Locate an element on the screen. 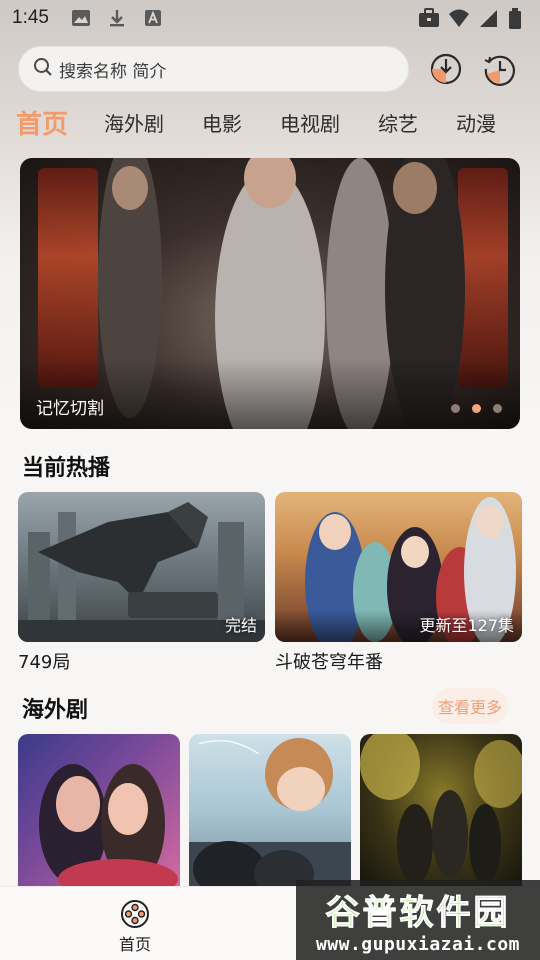 The width and height of the screenshot is (540, 960). search-placeholder: 搜索名称 简介 is located at coordinates (113, 71).